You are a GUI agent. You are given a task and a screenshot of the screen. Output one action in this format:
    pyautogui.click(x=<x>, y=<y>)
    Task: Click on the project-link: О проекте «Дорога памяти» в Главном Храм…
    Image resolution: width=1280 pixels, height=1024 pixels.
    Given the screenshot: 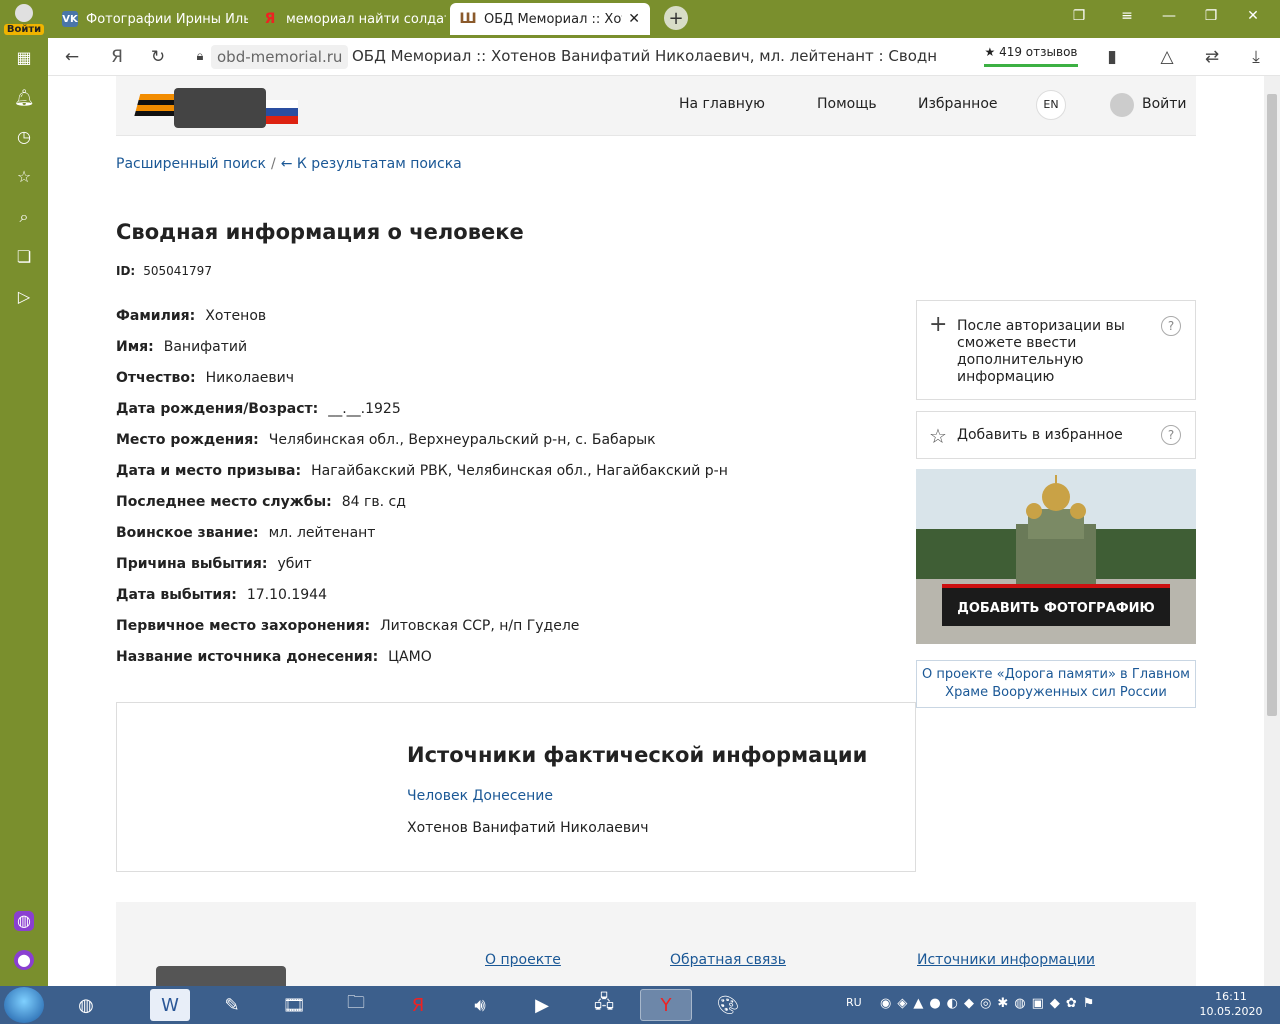 What is the action you would take?
    pyautogui.click(x=1056, y=684)
    